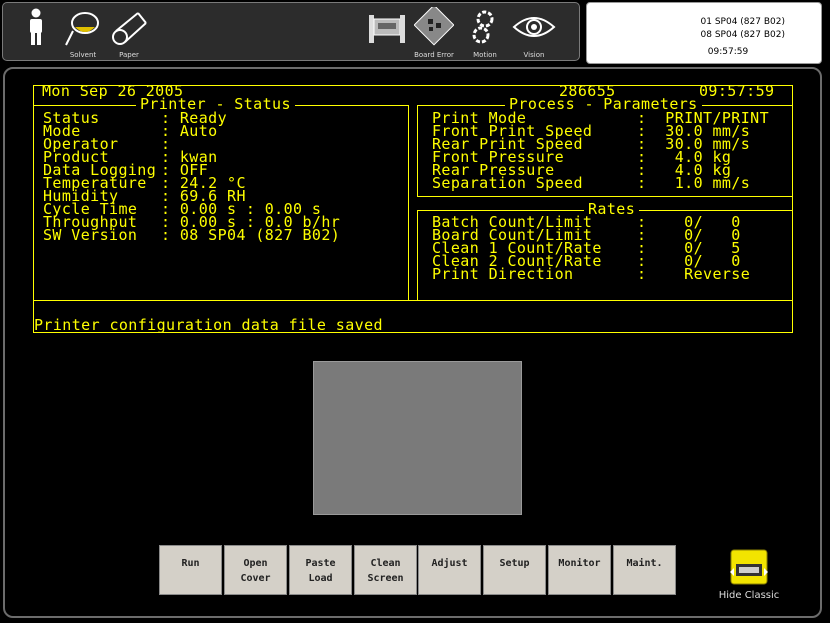 This screenshot has width=830, height=623. I want to click on button-label: Paste, so click(320, 563).